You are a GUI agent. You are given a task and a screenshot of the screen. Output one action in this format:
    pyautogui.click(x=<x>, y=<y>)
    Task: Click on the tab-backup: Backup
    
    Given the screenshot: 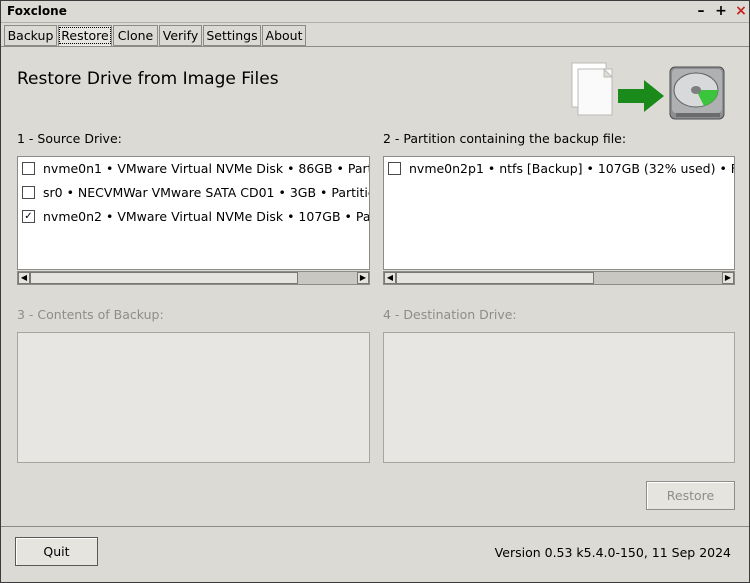 What is the action you would take?
    pyautogui.click(x=30, y=35)
    